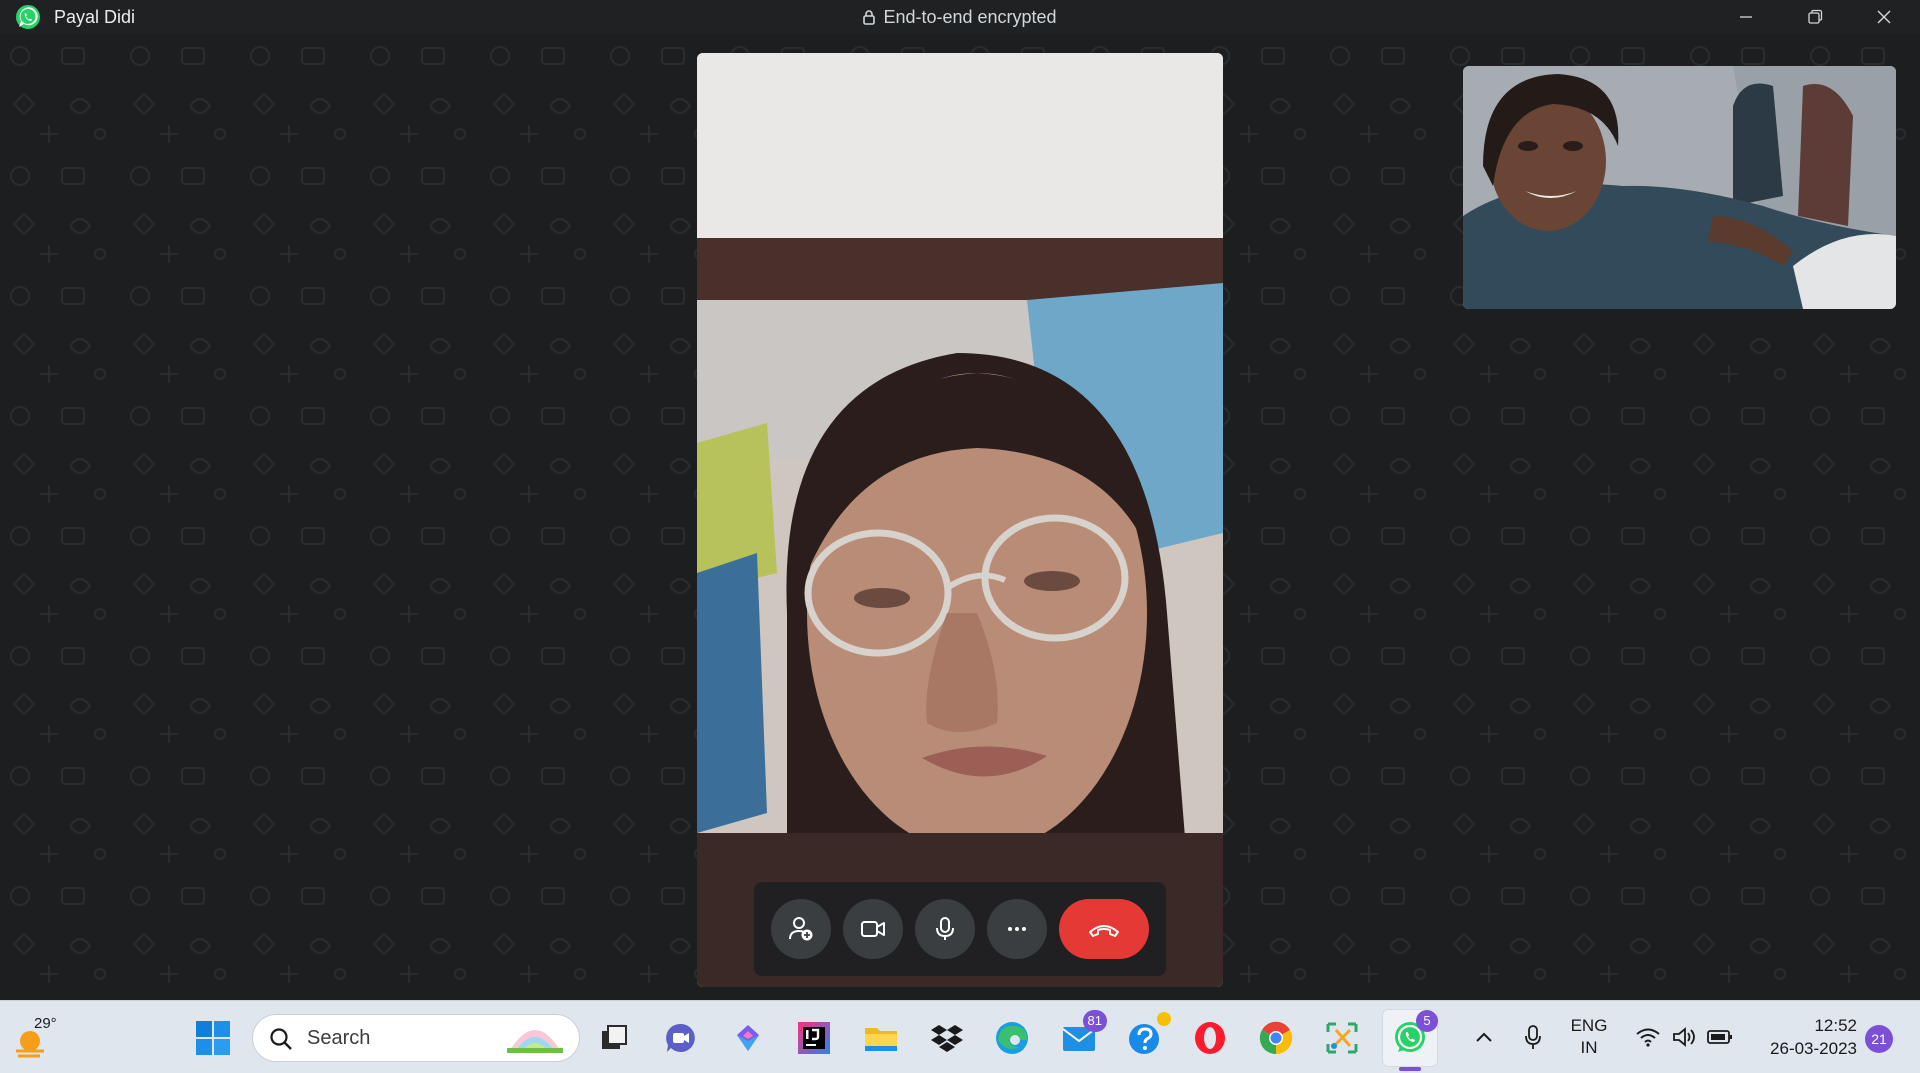 This screenshot has height=1073, width=1920. I want to click on edge-button, so click(1012, 1038).